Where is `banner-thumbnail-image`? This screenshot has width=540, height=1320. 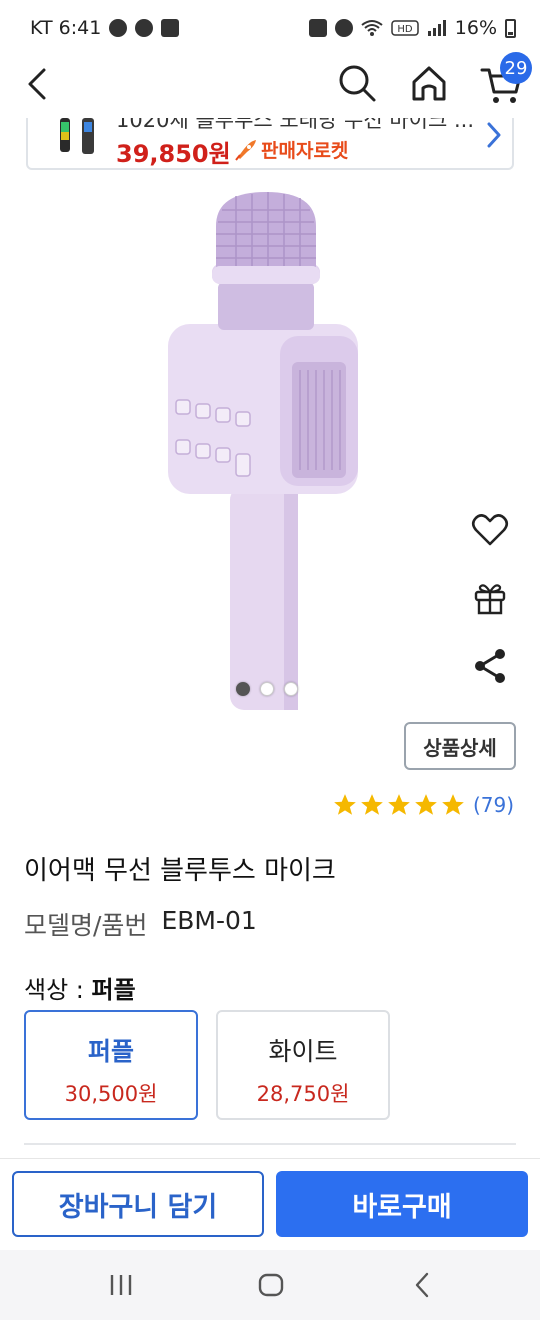
banner-thumbnail-image is located at coordinates (77, 136).